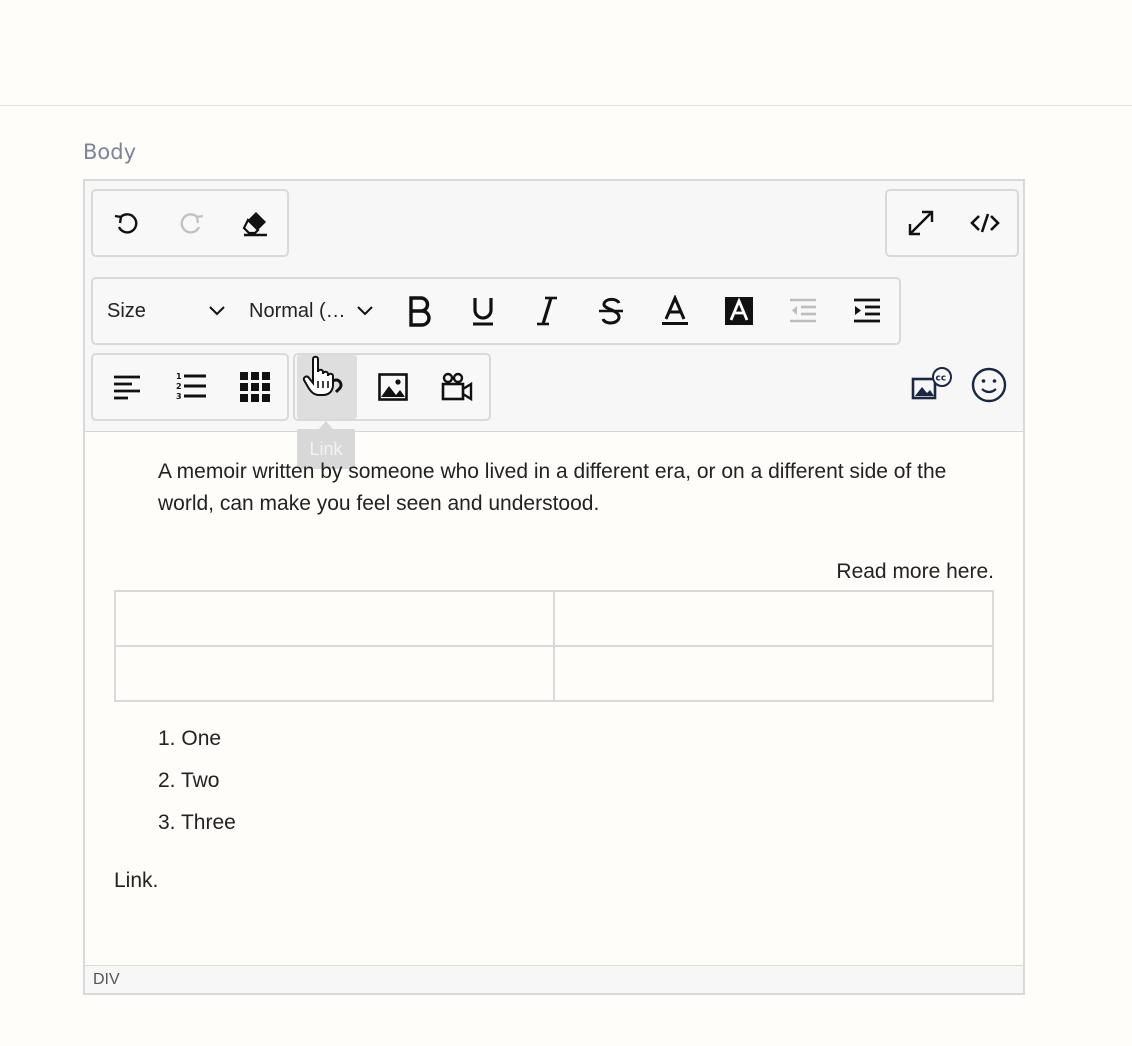 This screenshot has width=1132, height=1046. I want to click on align-button, so click(127, 387).